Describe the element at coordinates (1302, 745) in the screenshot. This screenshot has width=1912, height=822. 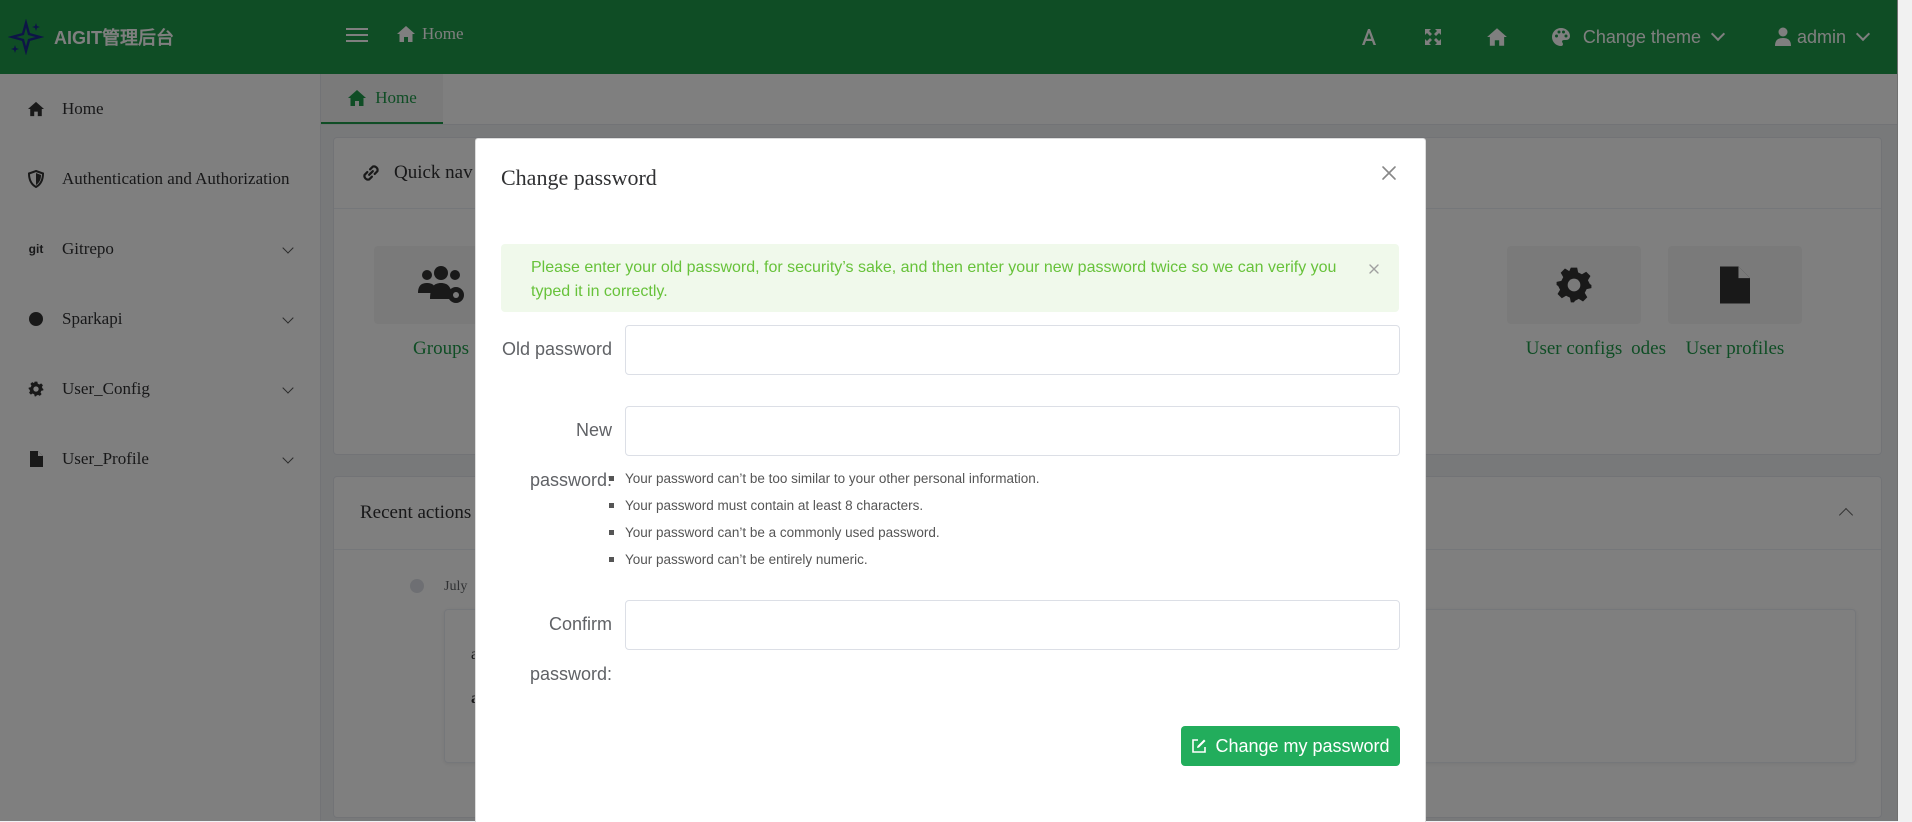
I see `change-password-button-label: Change my password` at that location.